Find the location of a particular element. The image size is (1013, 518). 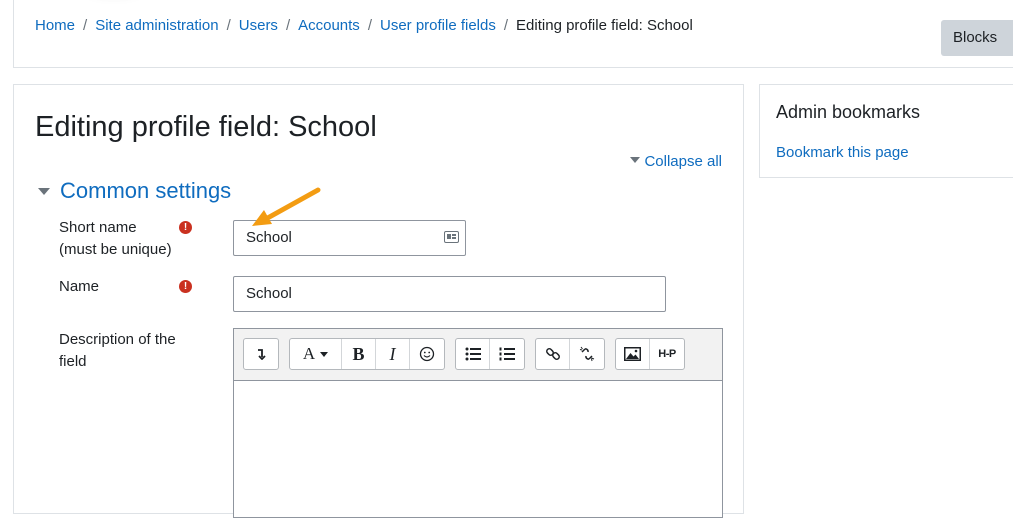

short-name-value: School is located at coordinates (269, 237).